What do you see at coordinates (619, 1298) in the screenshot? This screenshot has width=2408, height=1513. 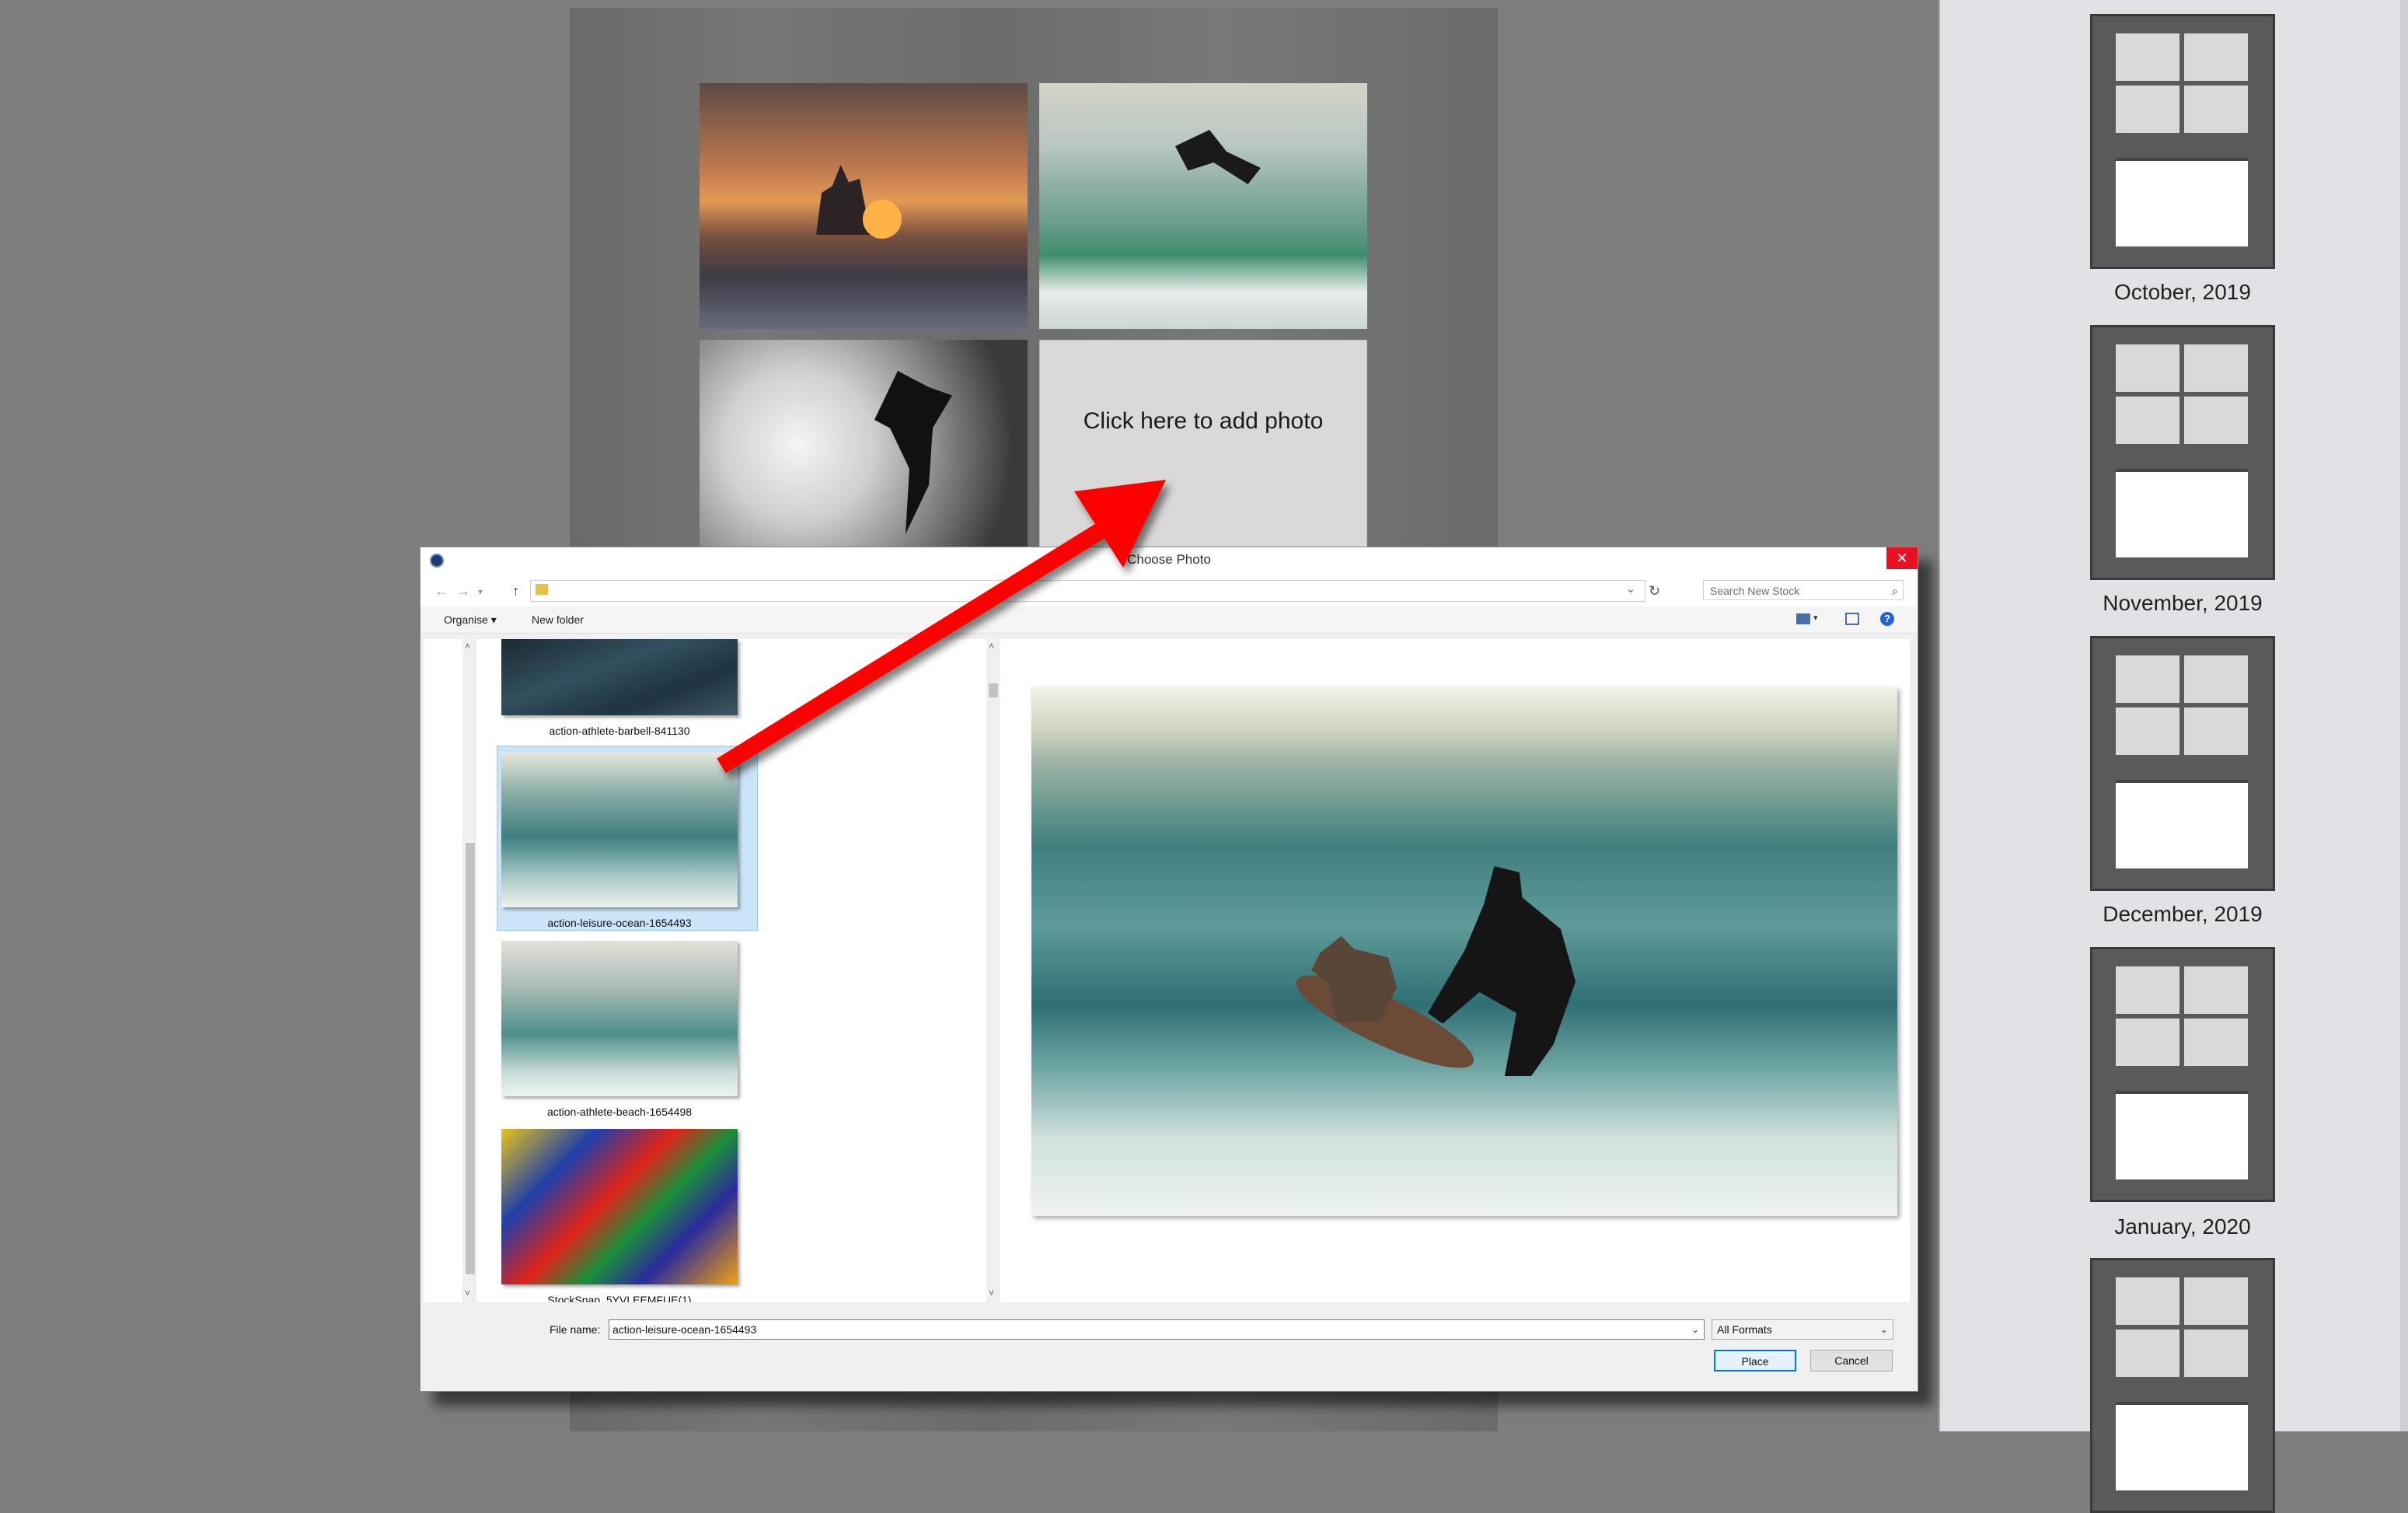 I see `file-name: StockSnap_5YVLEEMFUE(1)` at bounding box center [619, 1298].